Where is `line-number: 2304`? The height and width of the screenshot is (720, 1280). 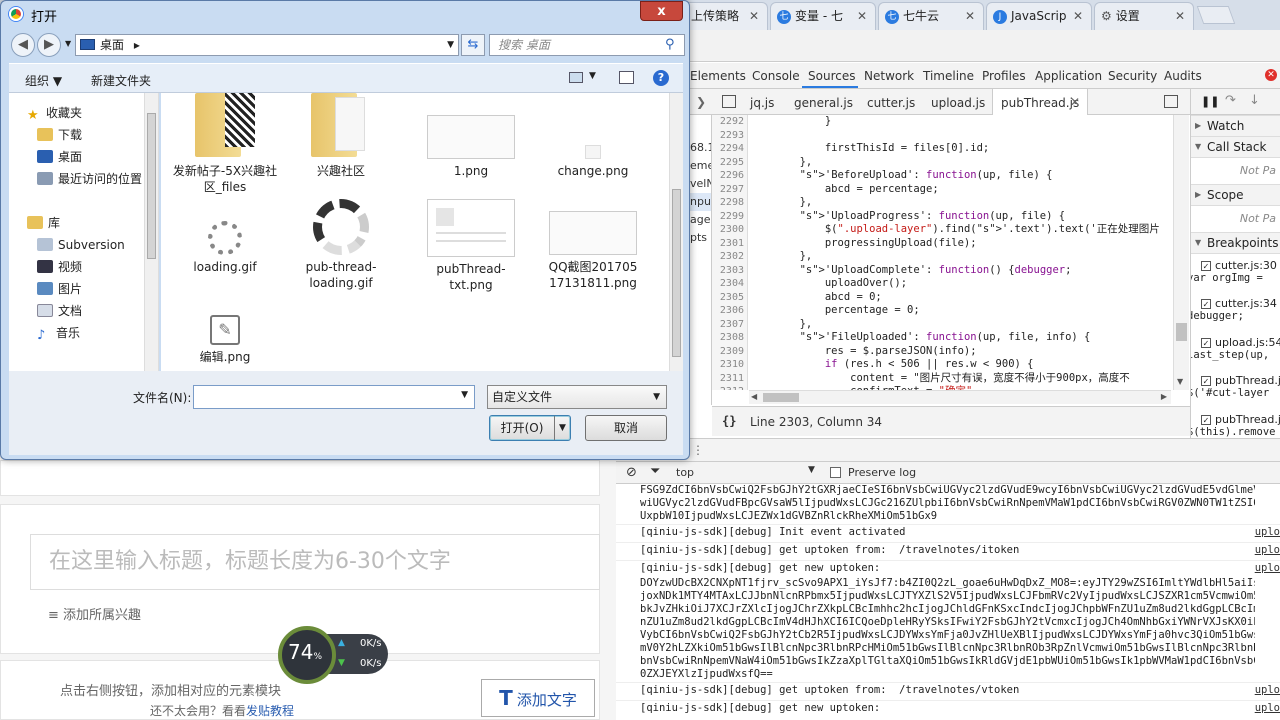 line-number: 2304 is located at coordinates (729, 284).